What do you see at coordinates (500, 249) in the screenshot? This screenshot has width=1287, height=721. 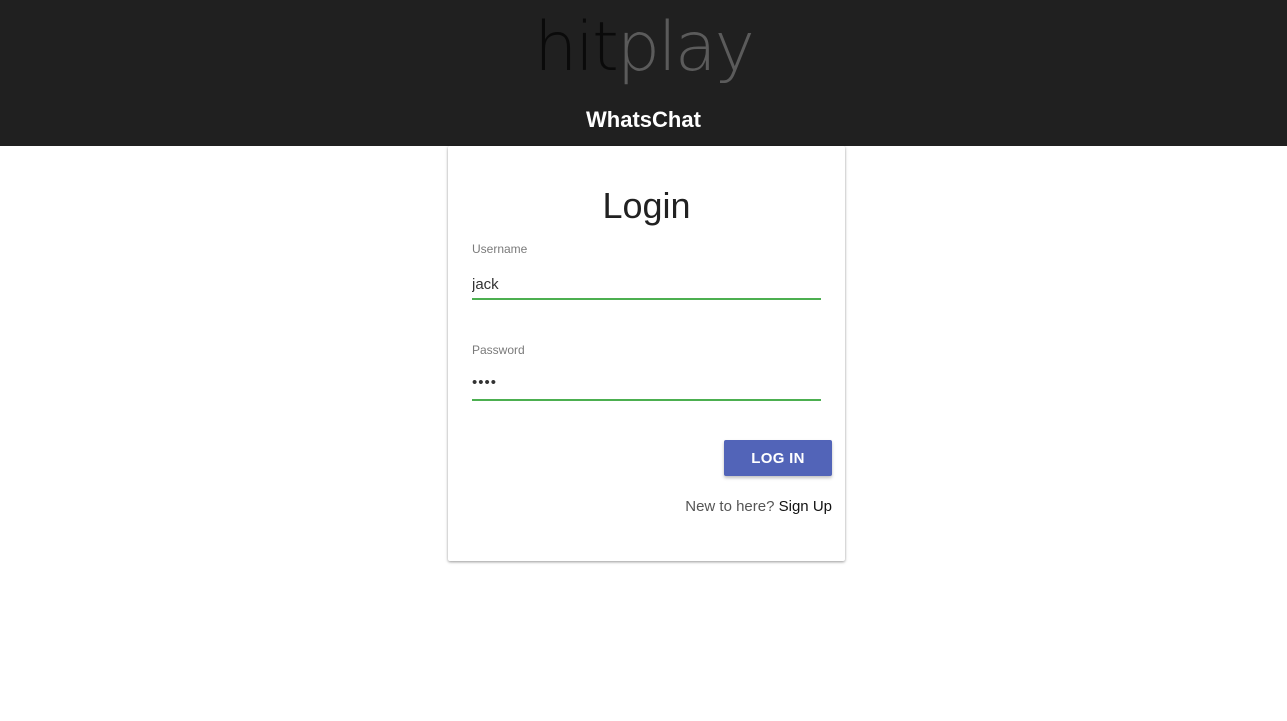 I see `username-label: Username` at bounding box center [500, 249].